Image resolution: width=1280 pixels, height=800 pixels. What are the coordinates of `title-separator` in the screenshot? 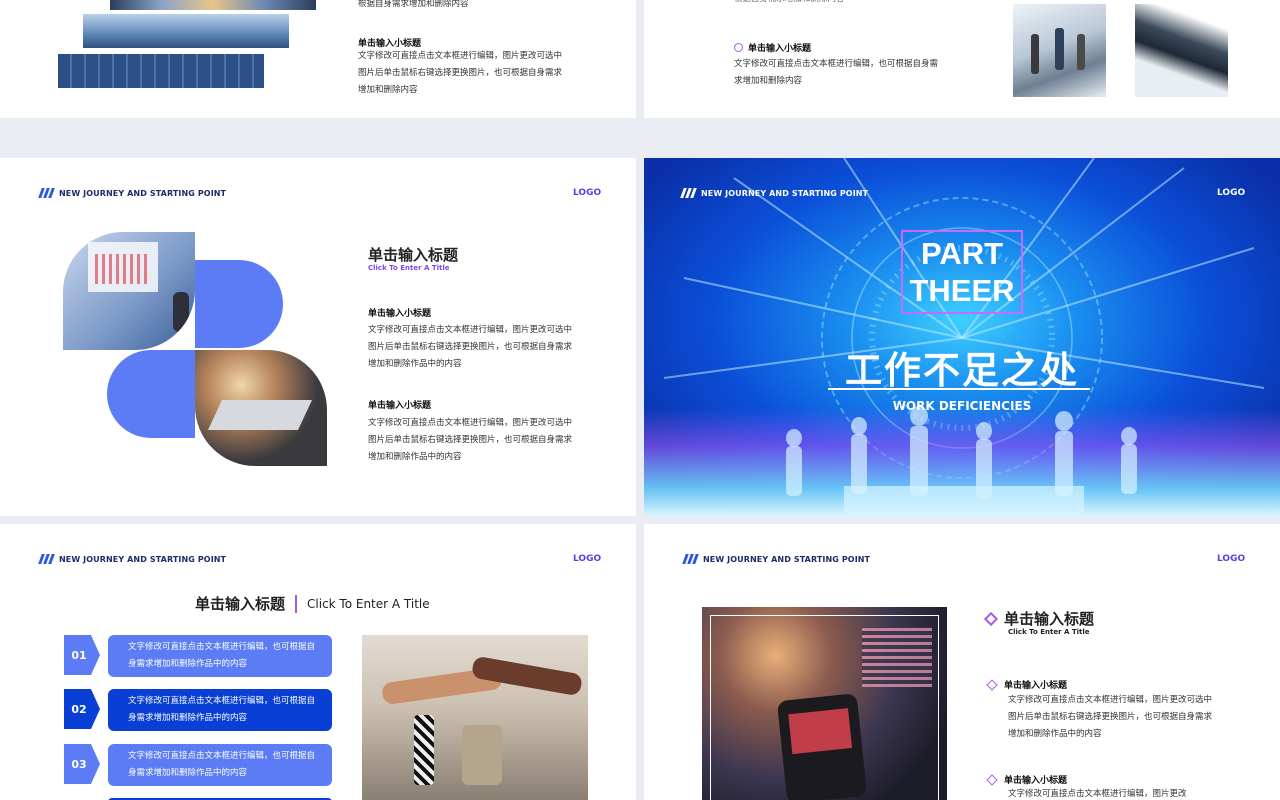 It's located at (296, 603).